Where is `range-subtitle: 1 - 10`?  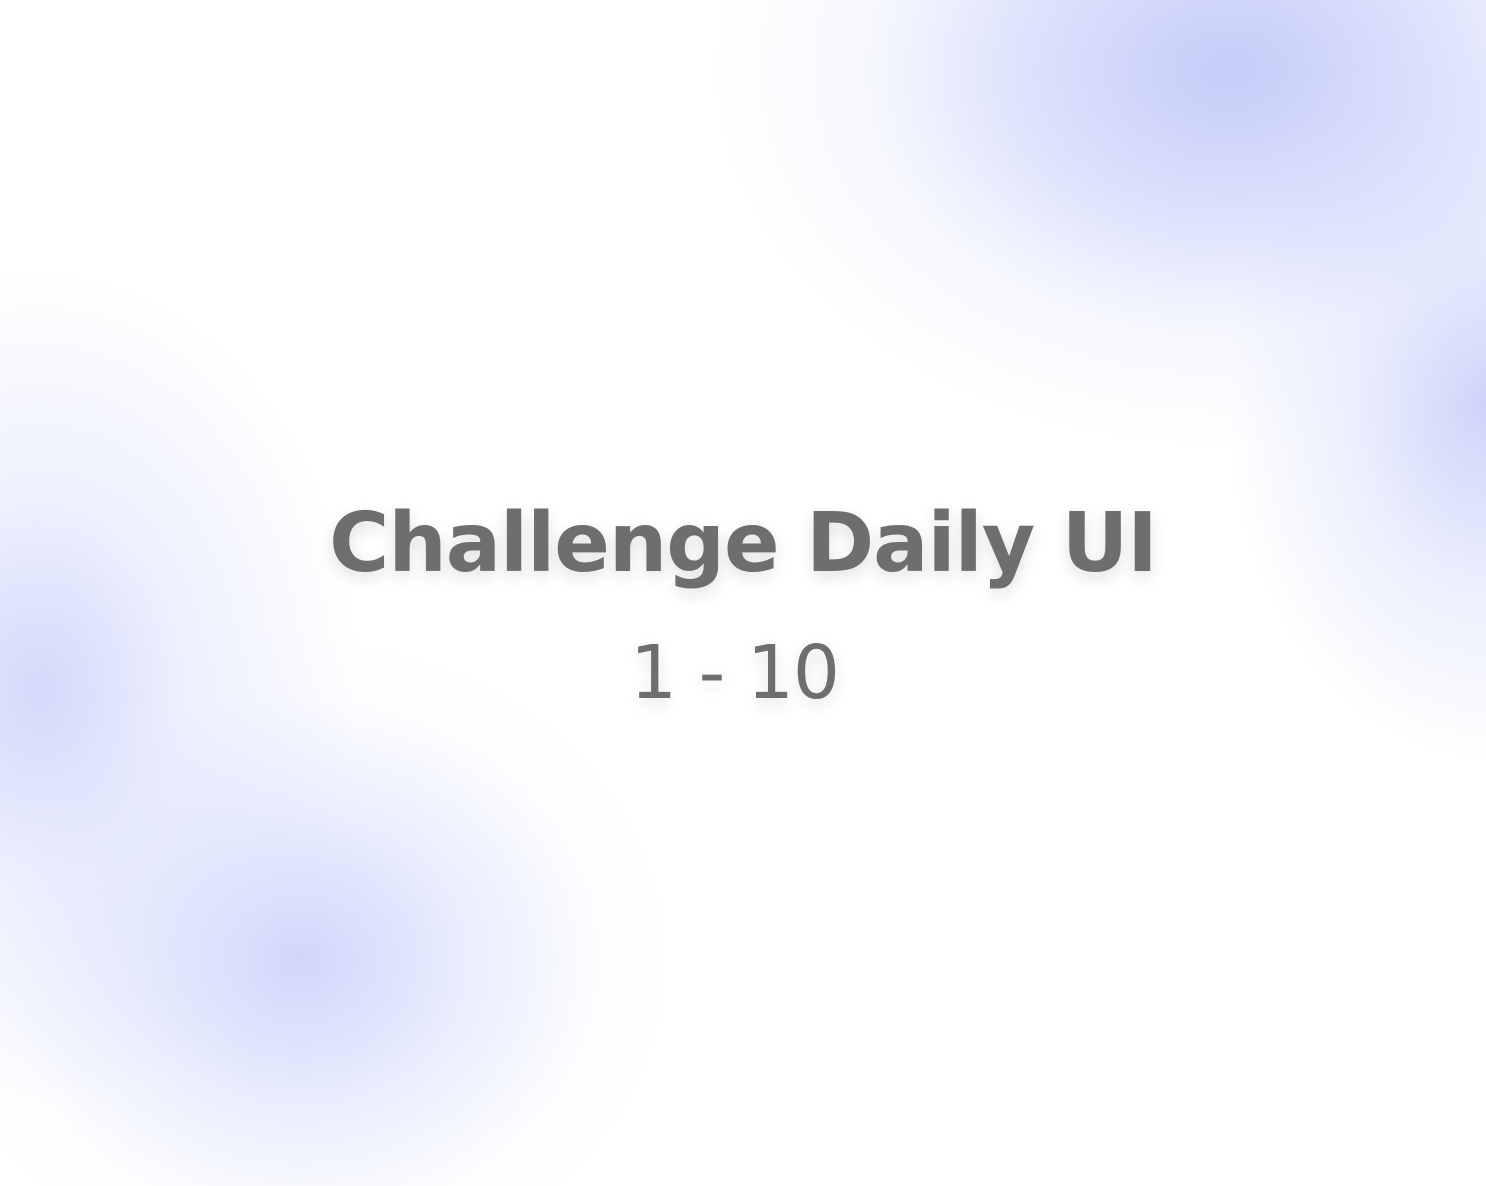 range-subtitle: 1 - 10 is located at coordinates (735, 673).